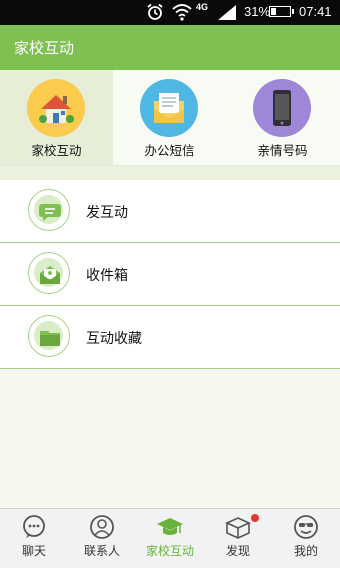 The width and height of the screenshot is (340, 568). I want to click on list-item-favorites: 互动收藏, so click(170, 337).